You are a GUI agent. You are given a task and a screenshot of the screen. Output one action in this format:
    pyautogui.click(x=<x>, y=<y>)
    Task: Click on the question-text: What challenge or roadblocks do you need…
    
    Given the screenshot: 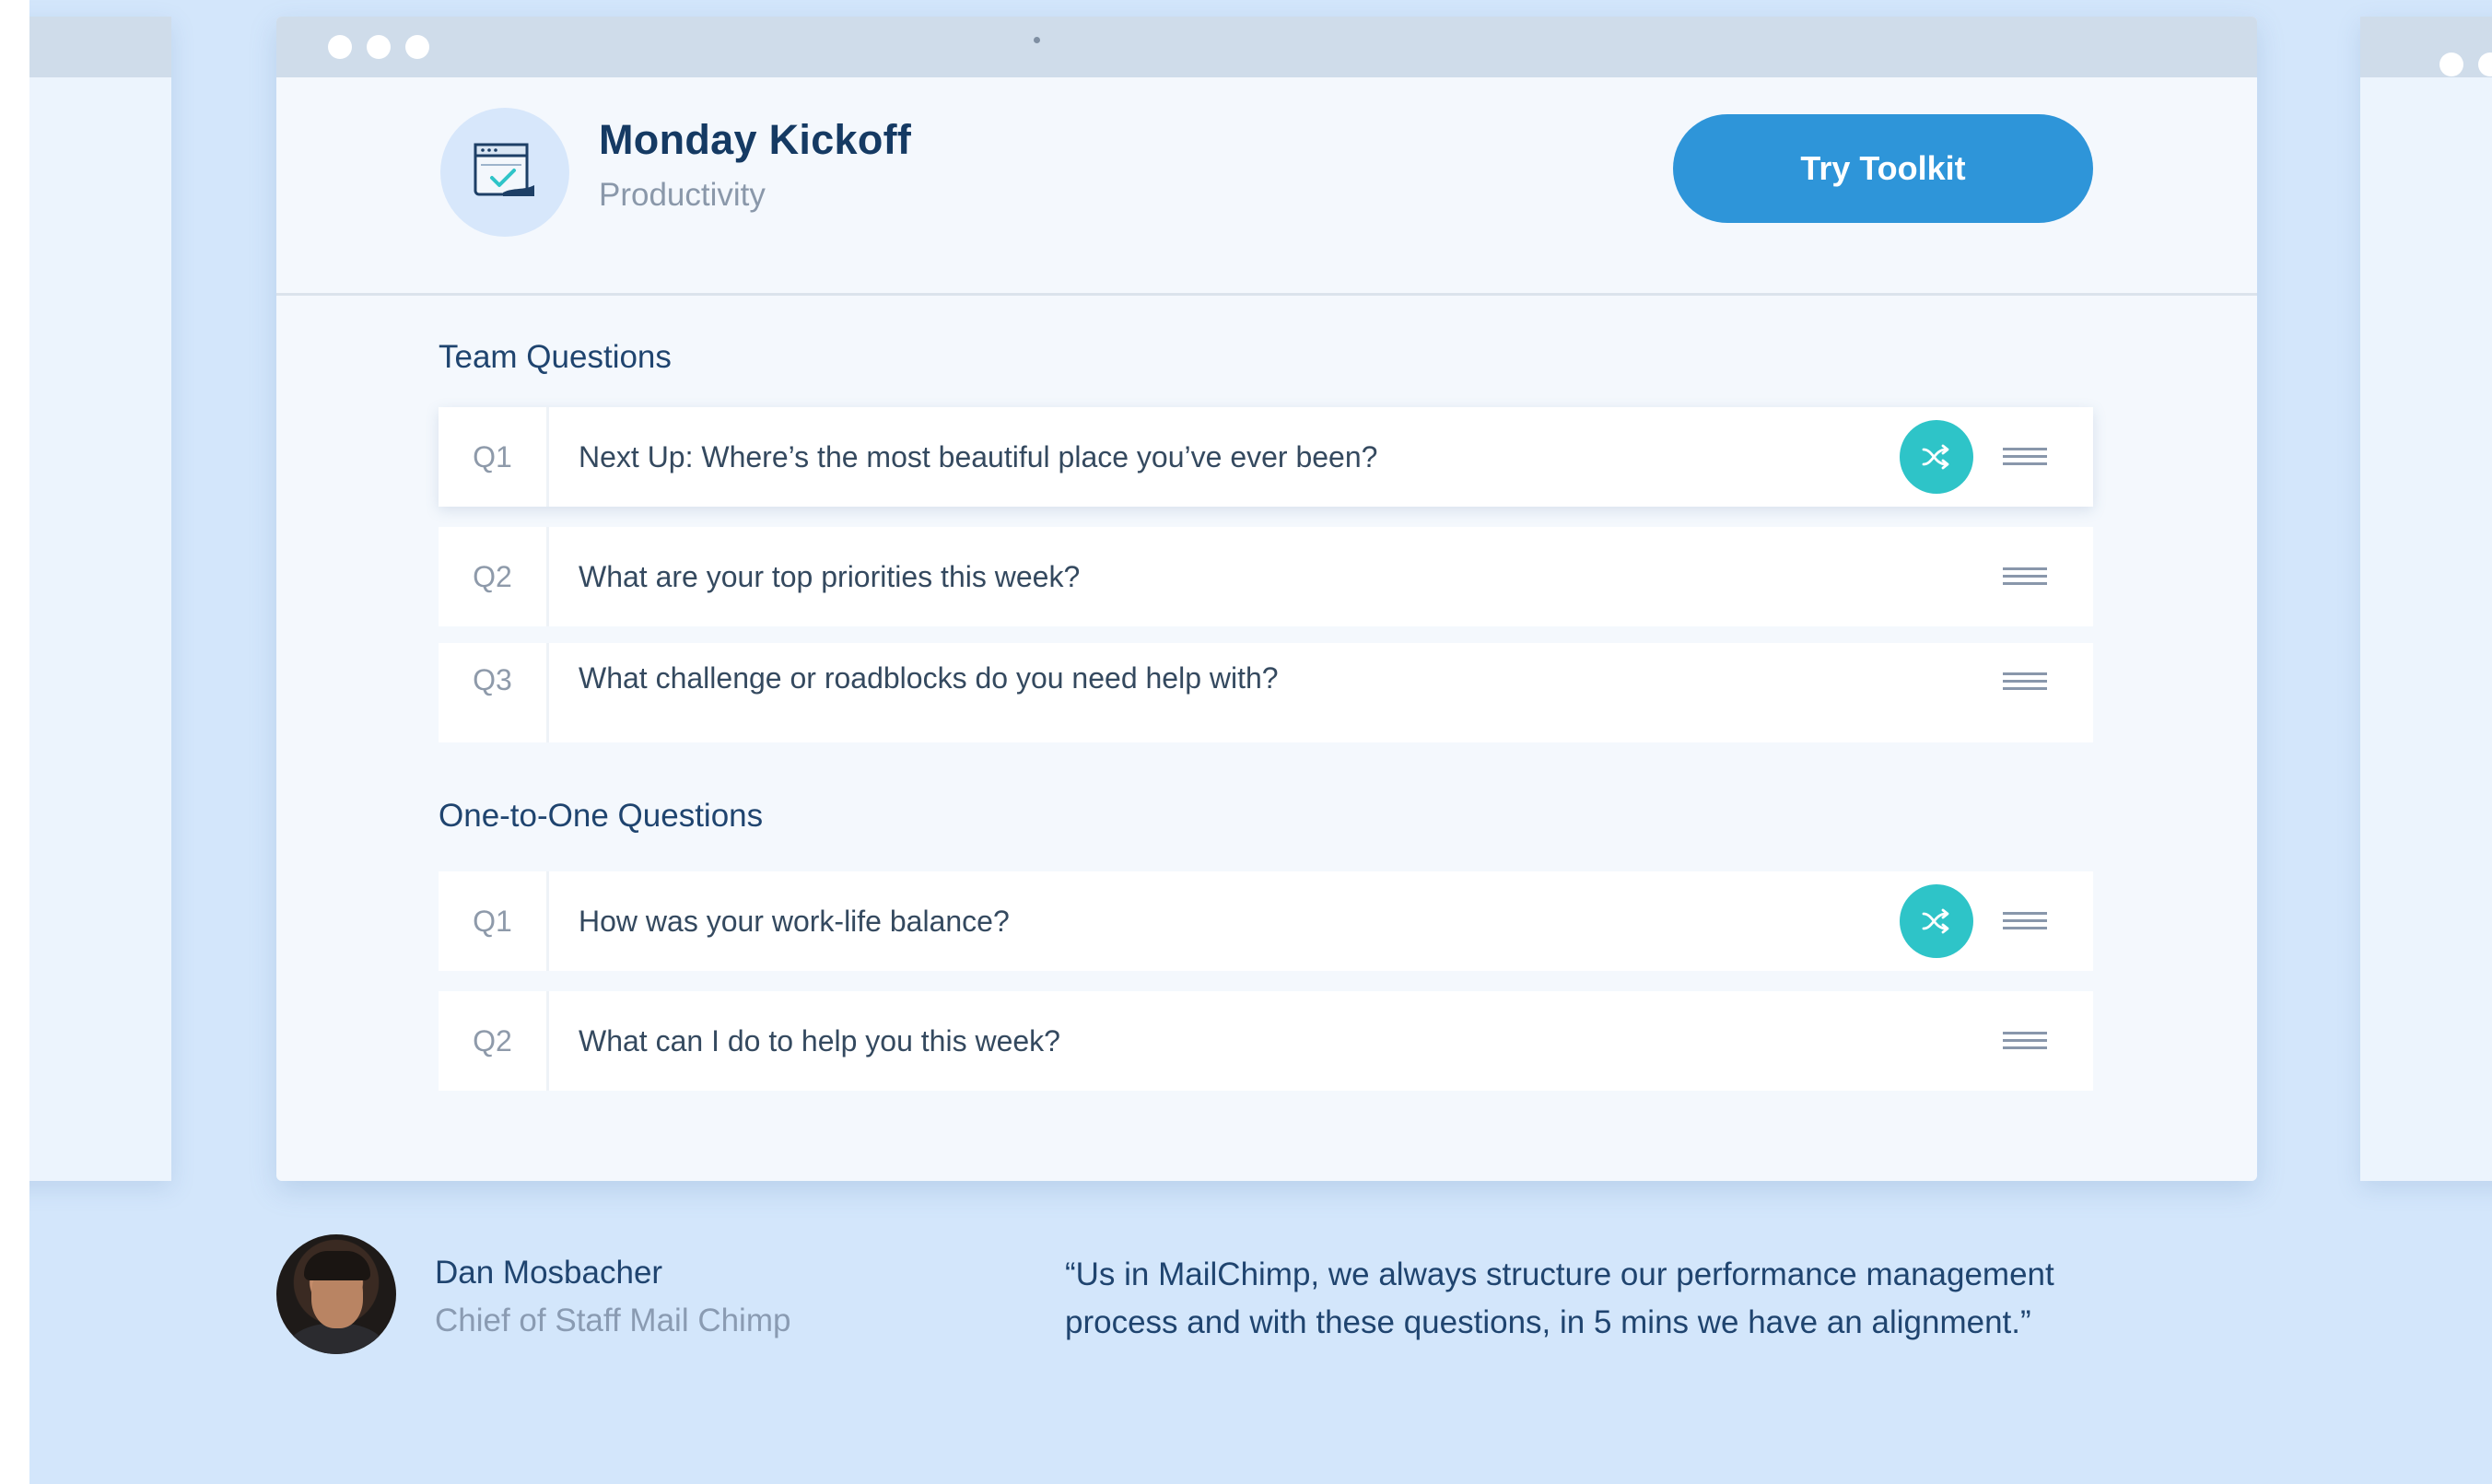 What is the action you would take?
    pyautogui.click(x=929, y=678)
    